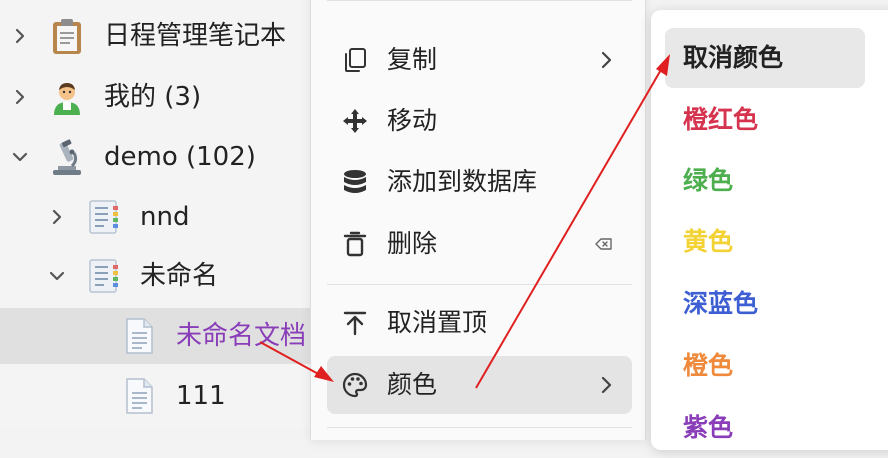 The image size is (888, 458). What do you see at coordinates (67, 97) in the screenshot?
I see `user-avatar-icon` at bounding box center [67, 97].